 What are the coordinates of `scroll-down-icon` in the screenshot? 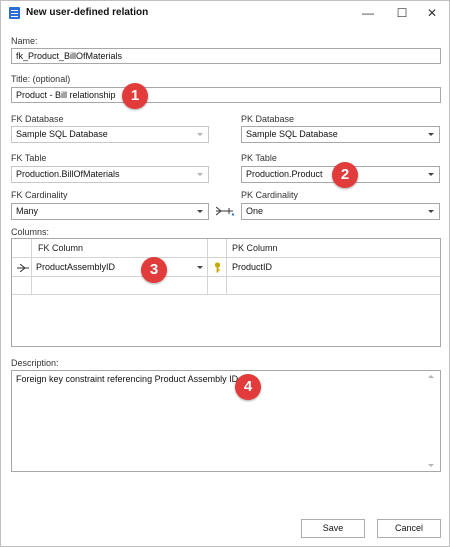 It's located at (431, 465).